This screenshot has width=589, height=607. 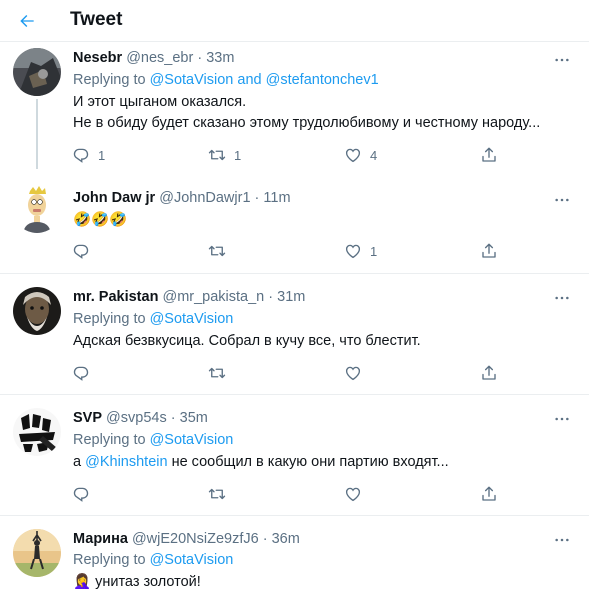 I want to click on back-arrow-icon, so click(x=27, y=21).